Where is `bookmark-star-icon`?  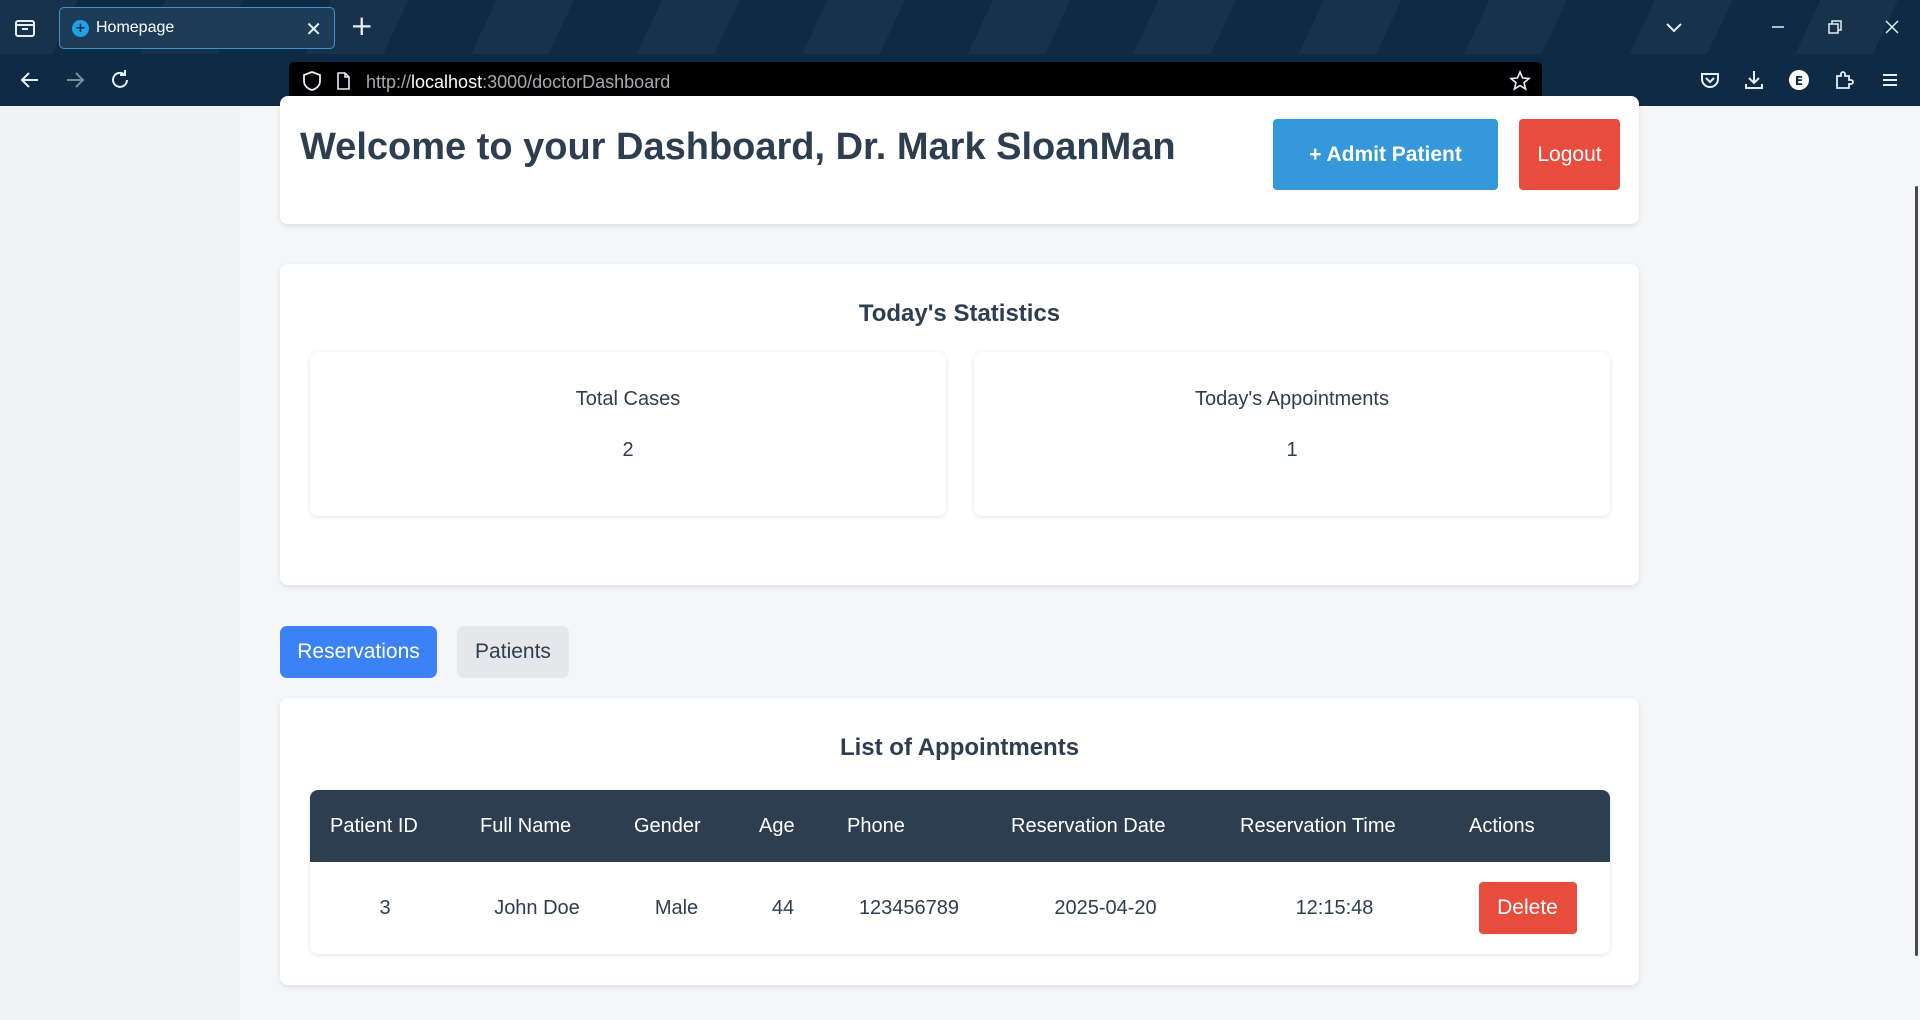 bookmark-star-icon is located at coordinates (1520, 81).